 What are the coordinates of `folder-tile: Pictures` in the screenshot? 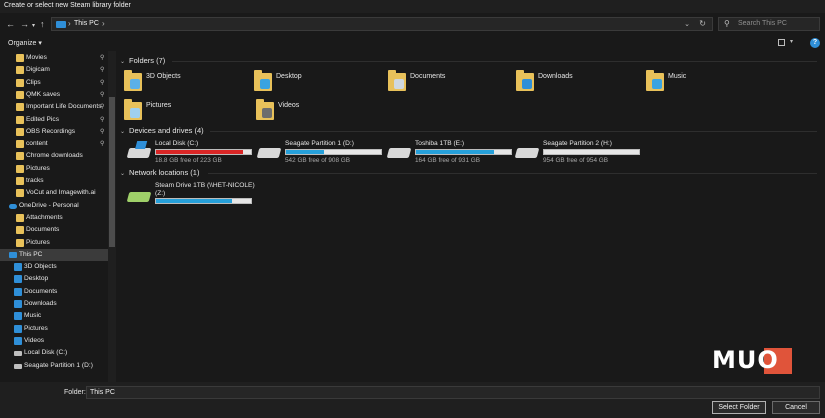 It's located at (179, 113).